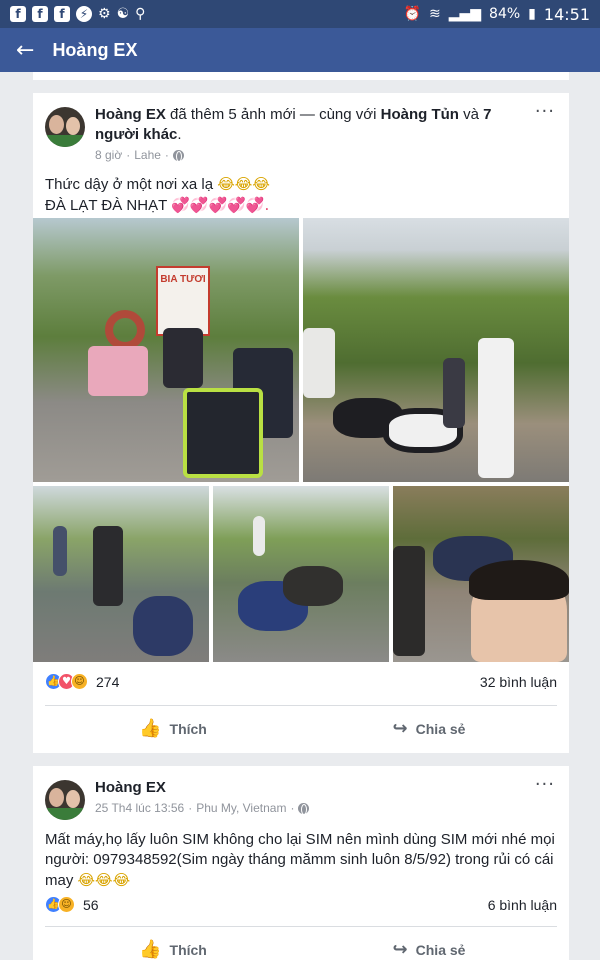 The image size is (600, 960). Describe the element at coordinates (108, 155) in the screenshot. I see `post-time: 8 giờ` at that location.